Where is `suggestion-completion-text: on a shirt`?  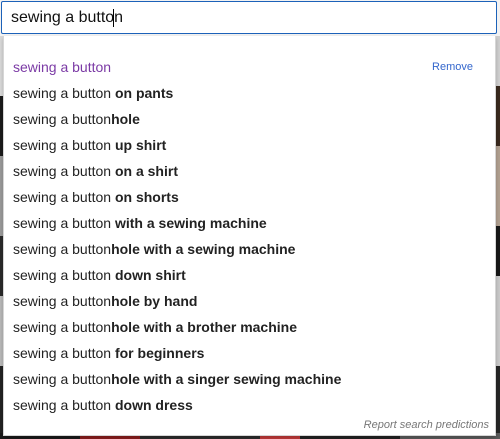
suggestion-completion-text: on a shirt is located at coordinates (146, 171).